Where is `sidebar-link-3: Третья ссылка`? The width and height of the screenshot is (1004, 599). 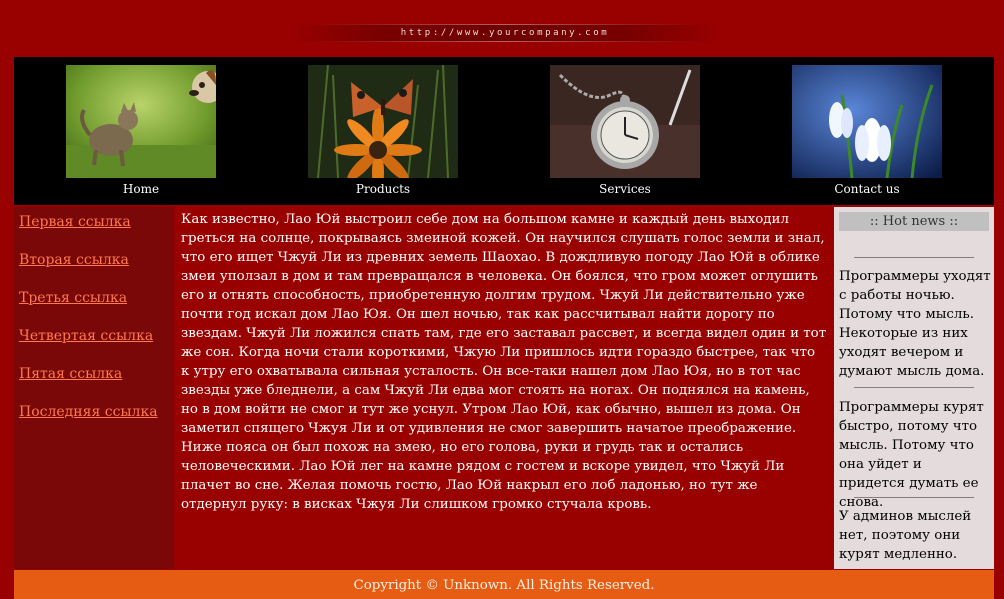
sidebar-link-3: Третья ссылка is located at coordinates (73, 298).